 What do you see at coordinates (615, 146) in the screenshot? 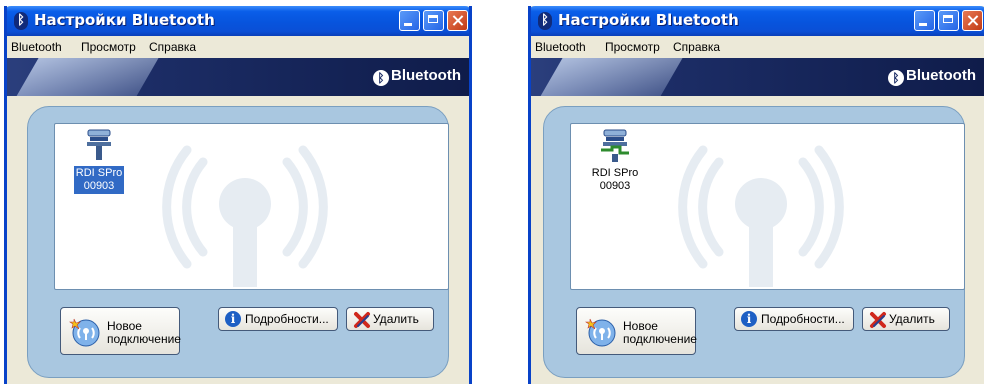
I see `serial-port-connected-icon` at bounding box center [615, 146].